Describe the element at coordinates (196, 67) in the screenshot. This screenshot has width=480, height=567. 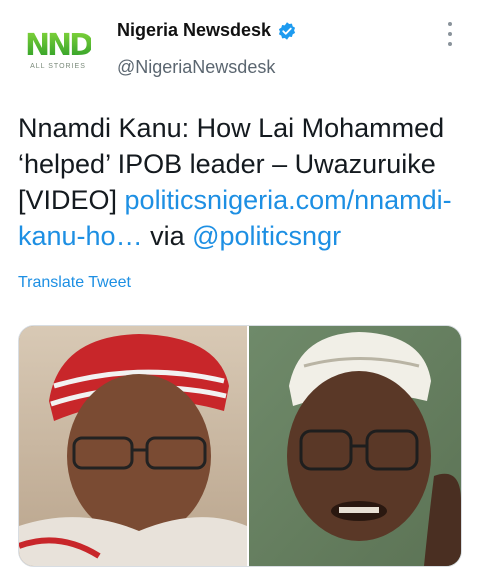
I see `account-handle: @NigeriaNewsdesk` at that location.